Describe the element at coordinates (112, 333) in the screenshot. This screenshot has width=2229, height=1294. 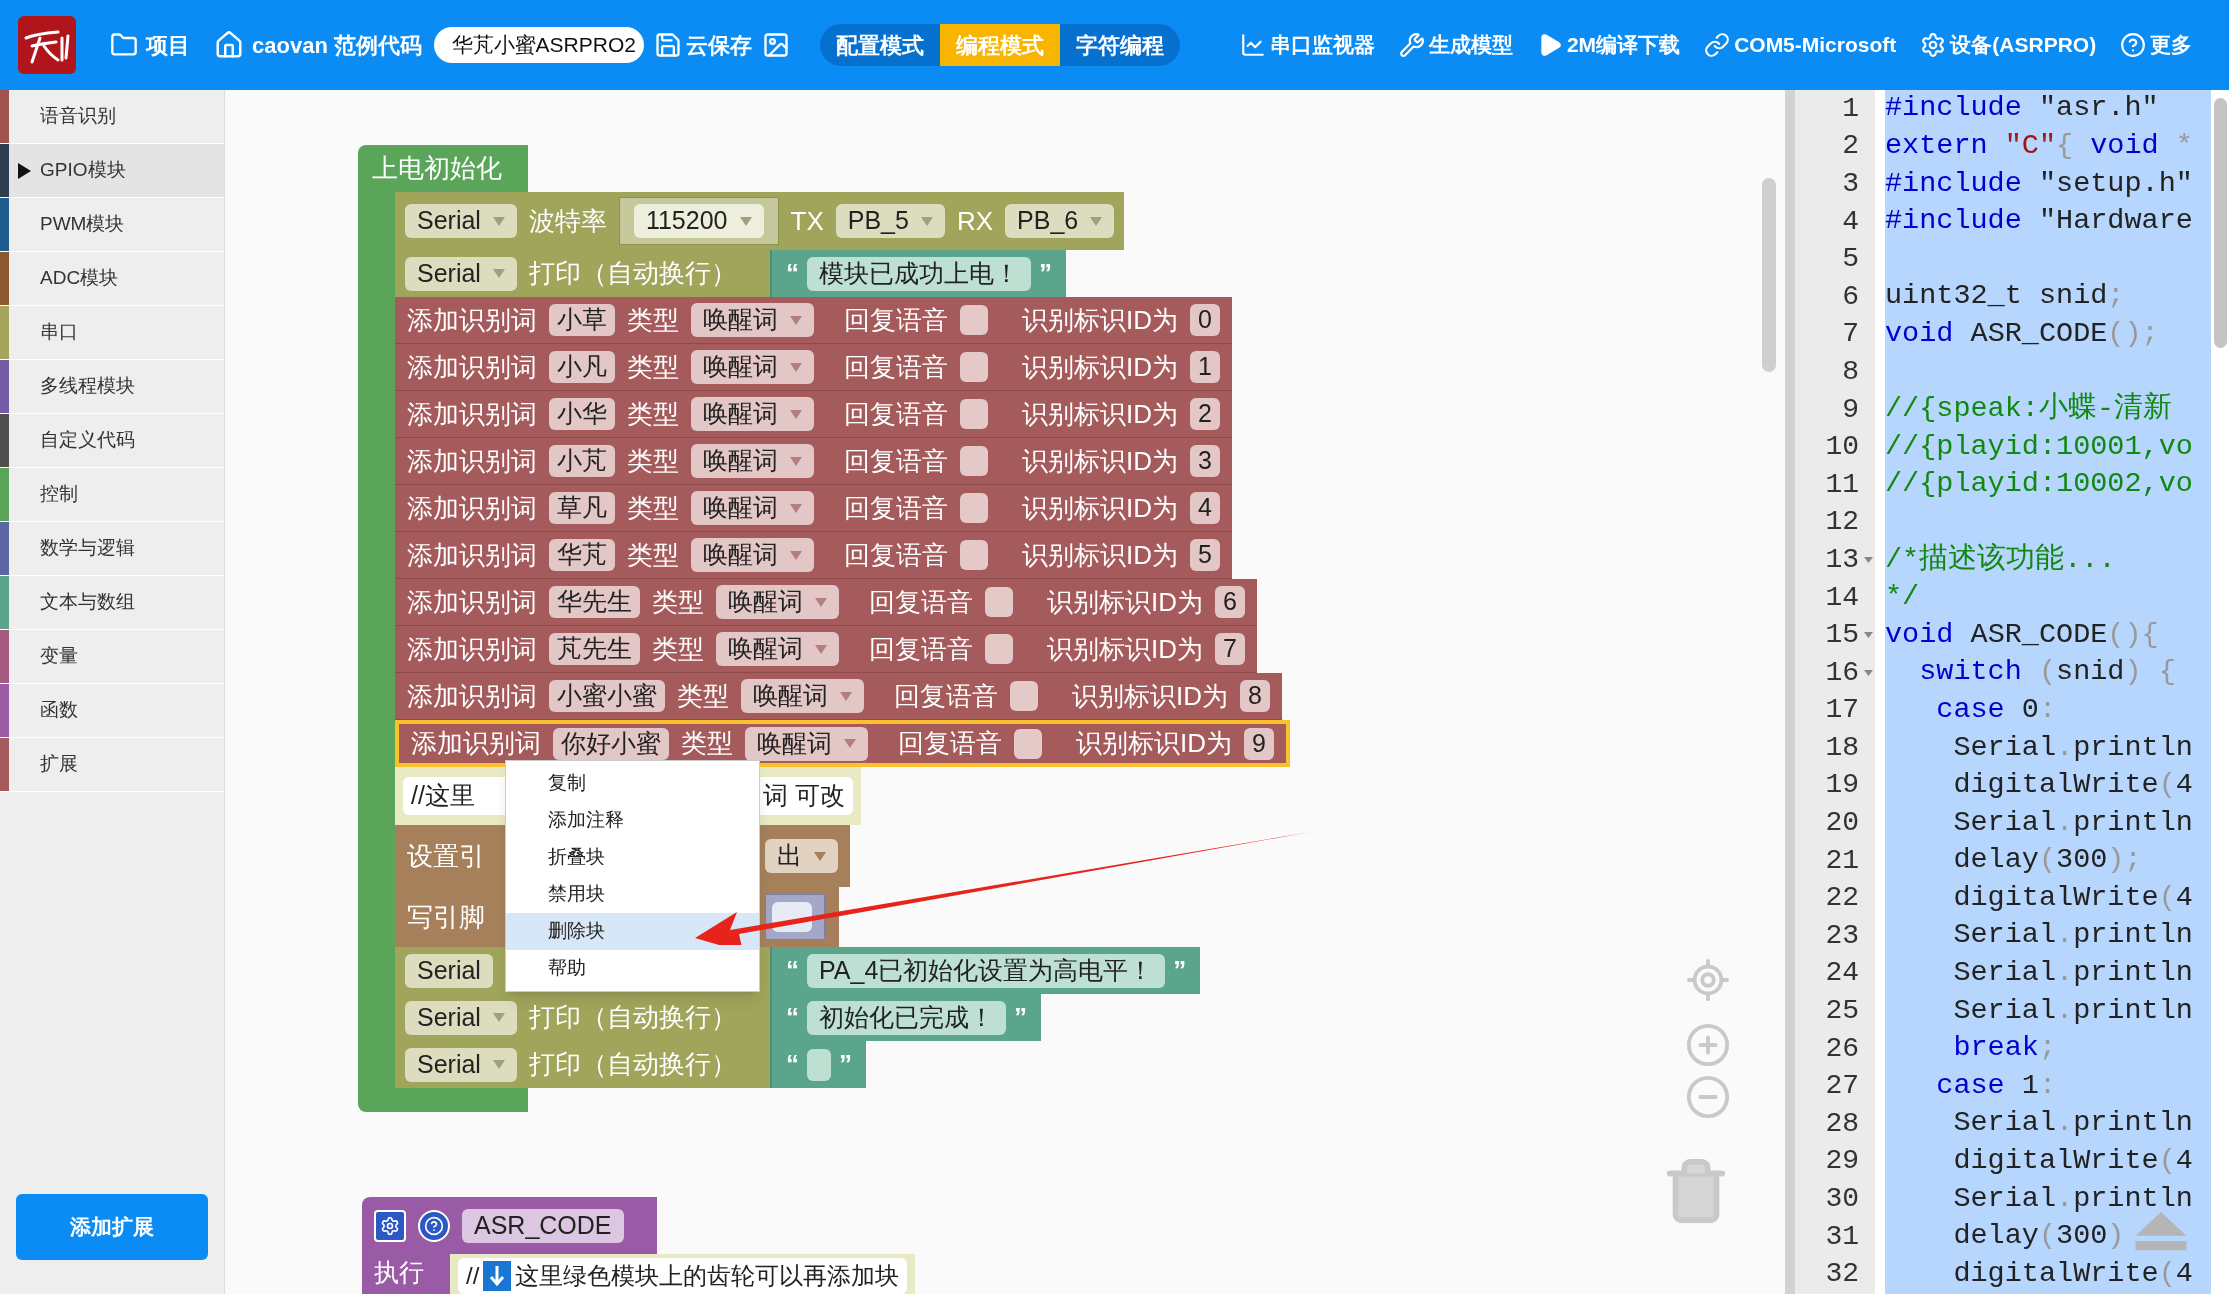
I see `category-item: 串口` at that location.